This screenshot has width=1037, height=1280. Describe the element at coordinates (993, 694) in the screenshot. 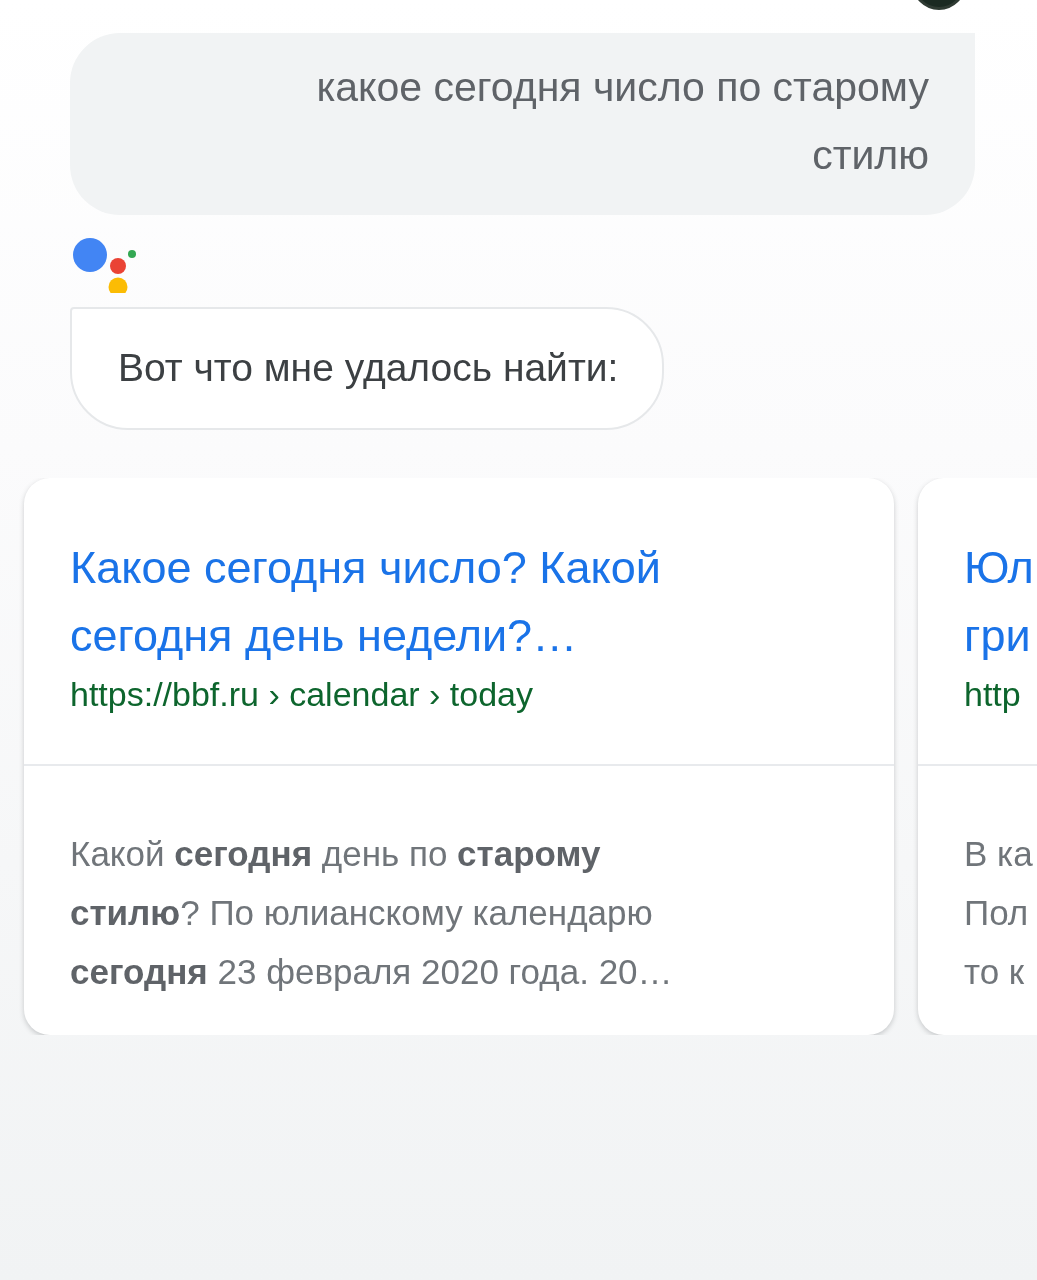

I see `result-url: http` at that location.